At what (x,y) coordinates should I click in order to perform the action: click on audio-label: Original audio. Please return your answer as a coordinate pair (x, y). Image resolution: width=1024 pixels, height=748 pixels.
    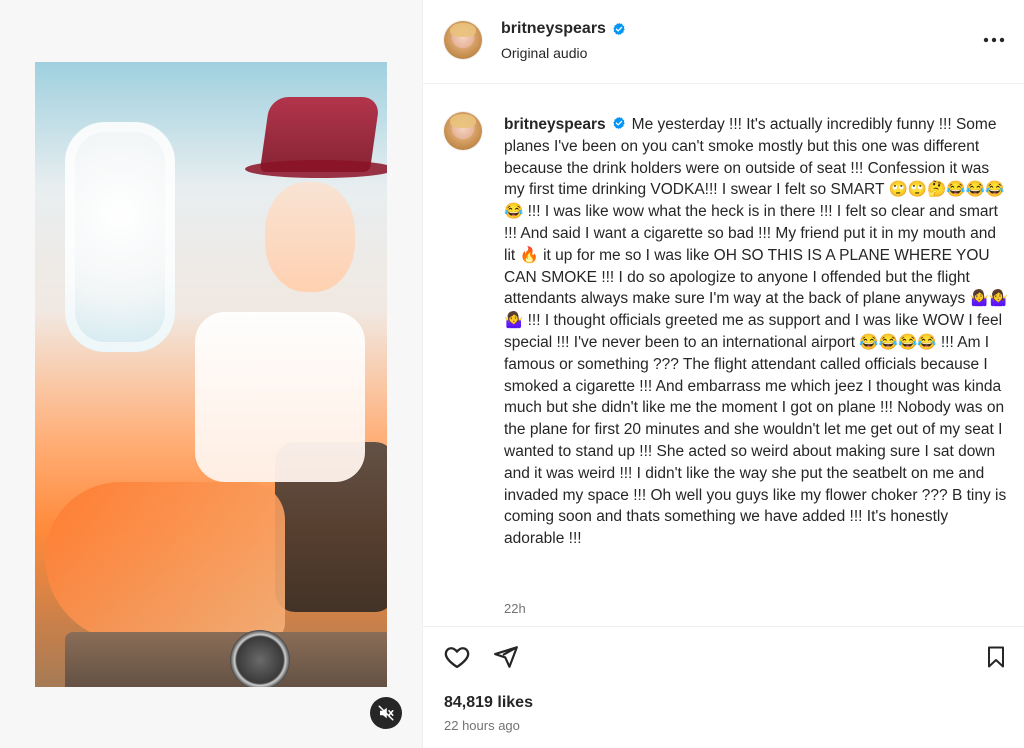
    Looking at the image, I should click on (544, 53).